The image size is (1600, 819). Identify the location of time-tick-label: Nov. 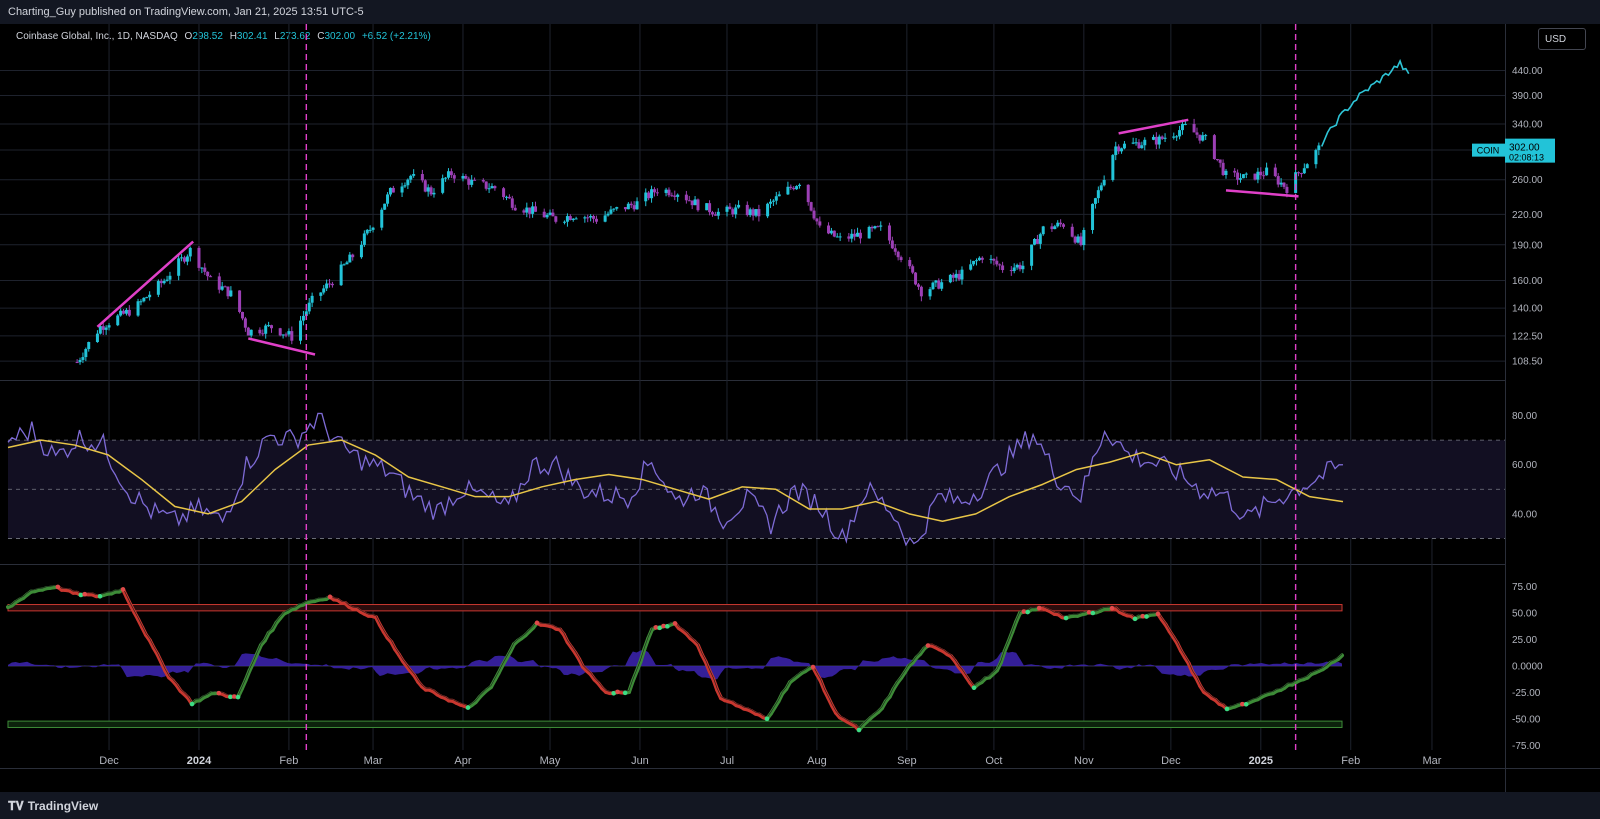
(1084, 761).